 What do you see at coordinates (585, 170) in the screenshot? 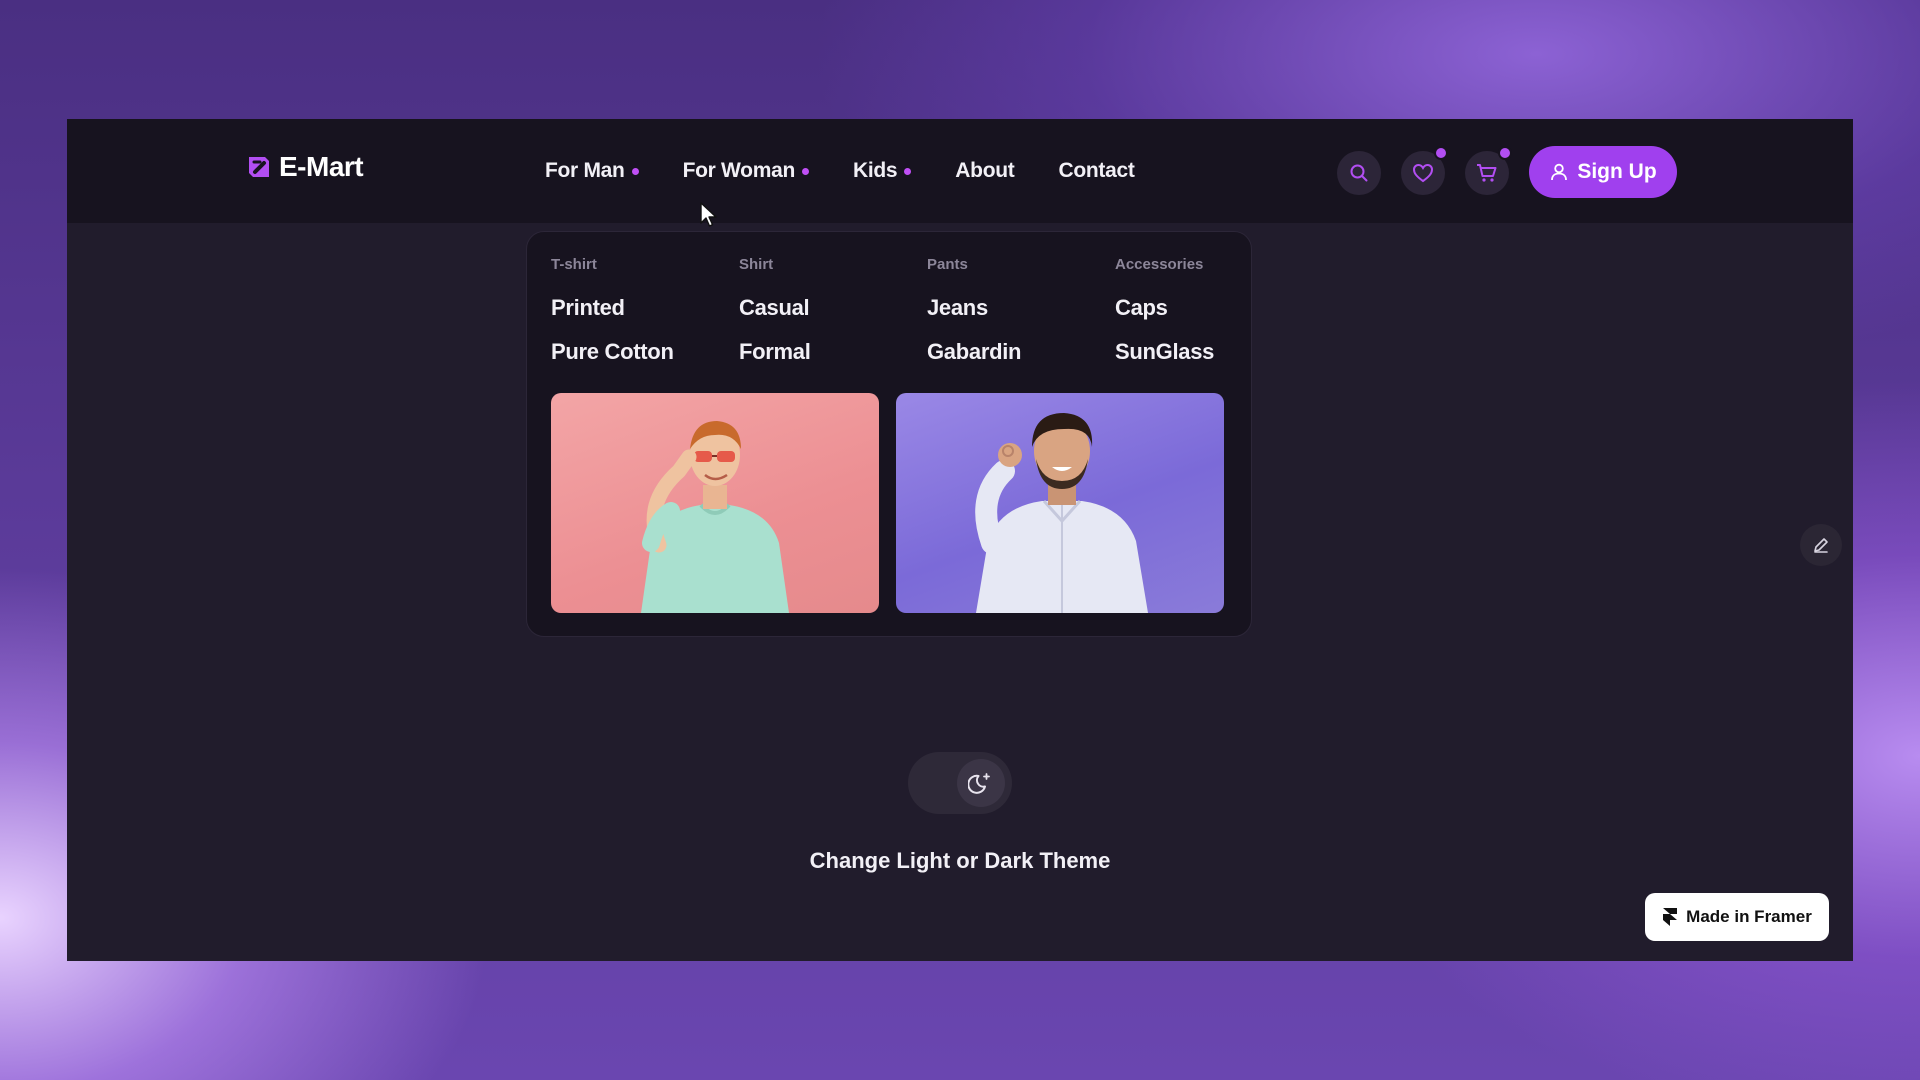
I see `nav-label: For Man` at bounding box center [585, 170].